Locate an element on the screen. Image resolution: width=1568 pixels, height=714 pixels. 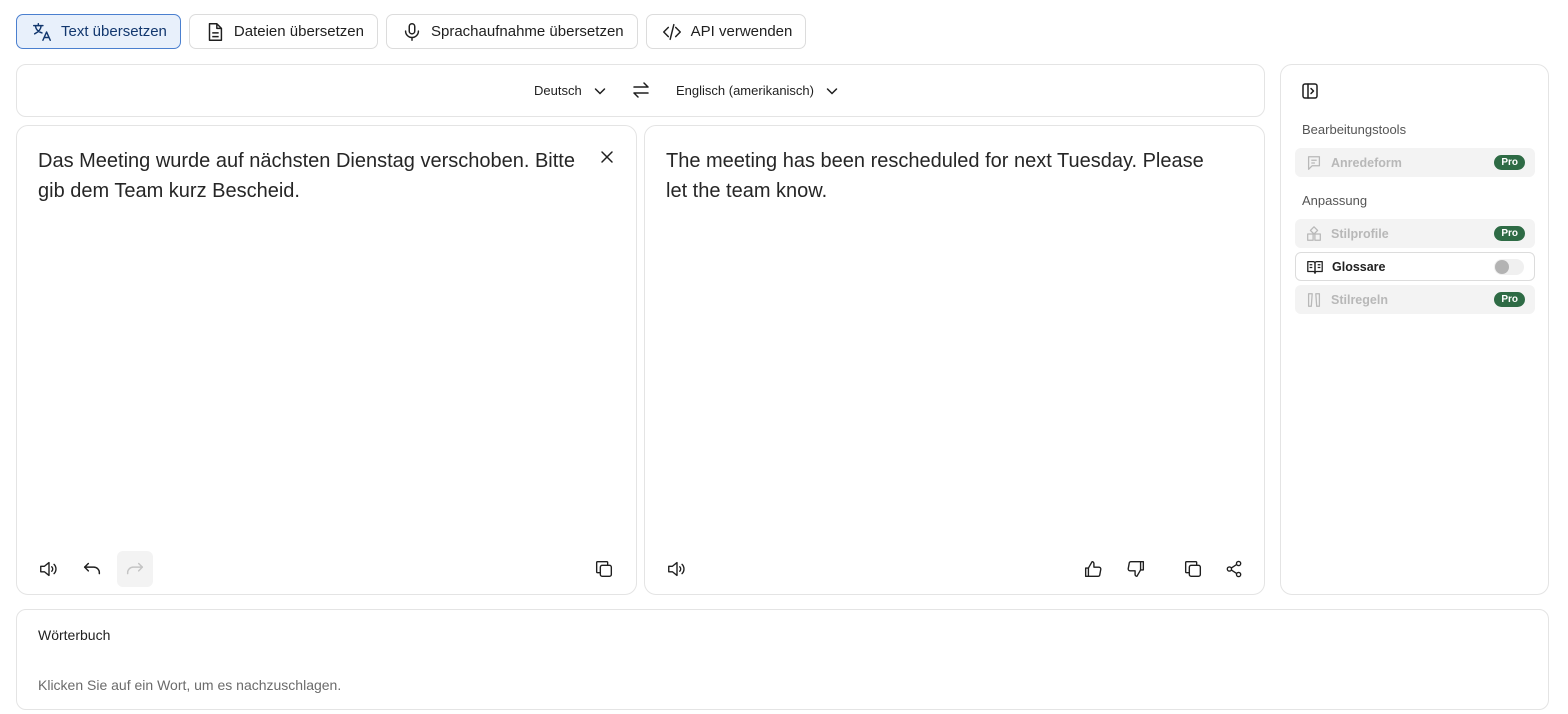
redo-button is located at coordinates (135, 569).